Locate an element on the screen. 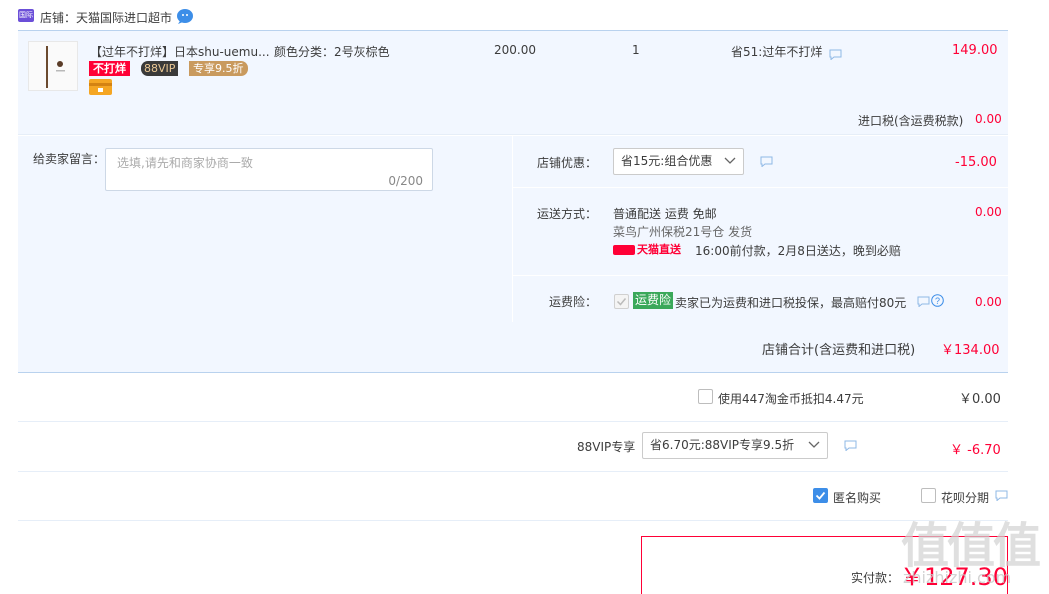 The width and height of the screenshot is (1049, 594). wangwang-icon is located at coordinates (185, 17).